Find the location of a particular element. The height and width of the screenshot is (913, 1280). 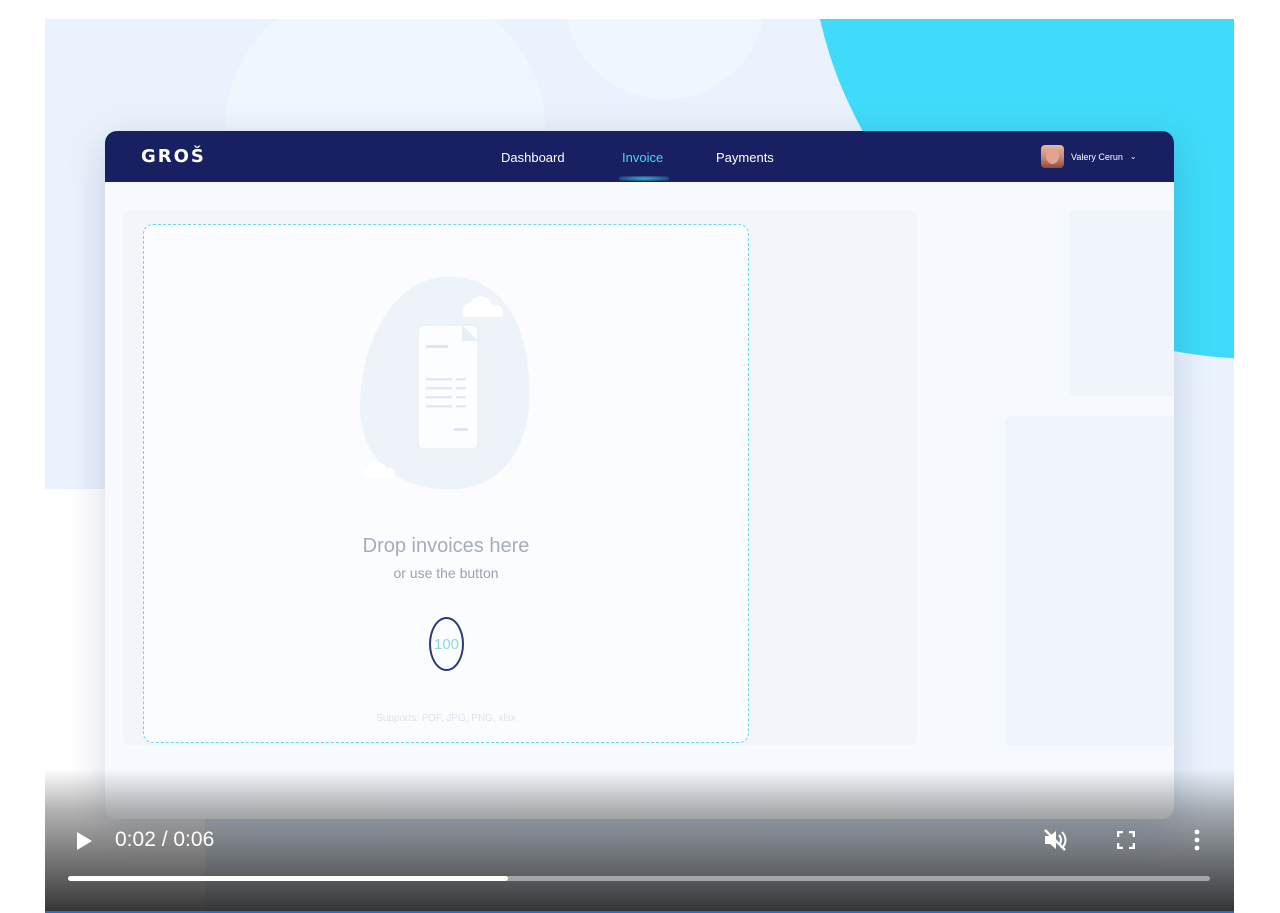

progress-bar is located at coordinates (639, 878).